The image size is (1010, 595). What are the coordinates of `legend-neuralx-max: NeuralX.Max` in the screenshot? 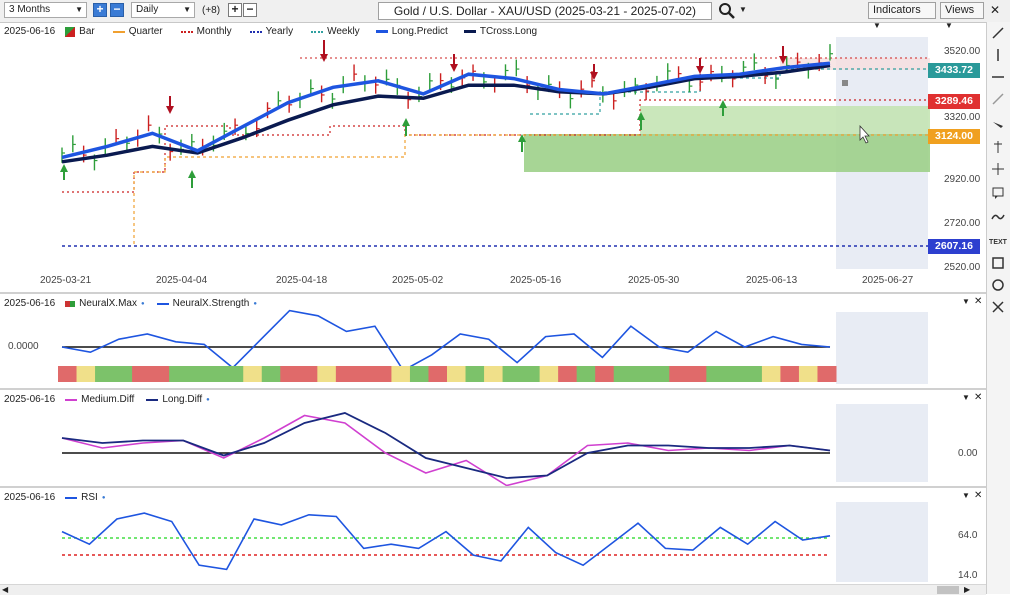 It's located at (108, 303).